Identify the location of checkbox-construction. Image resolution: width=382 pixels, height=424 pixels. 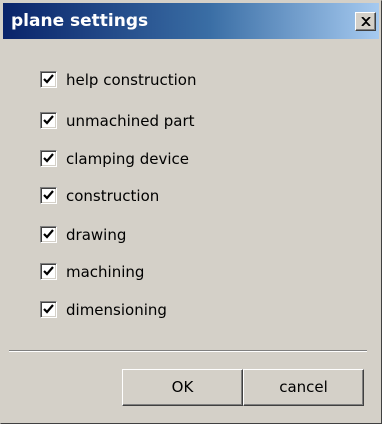
(48, 195).